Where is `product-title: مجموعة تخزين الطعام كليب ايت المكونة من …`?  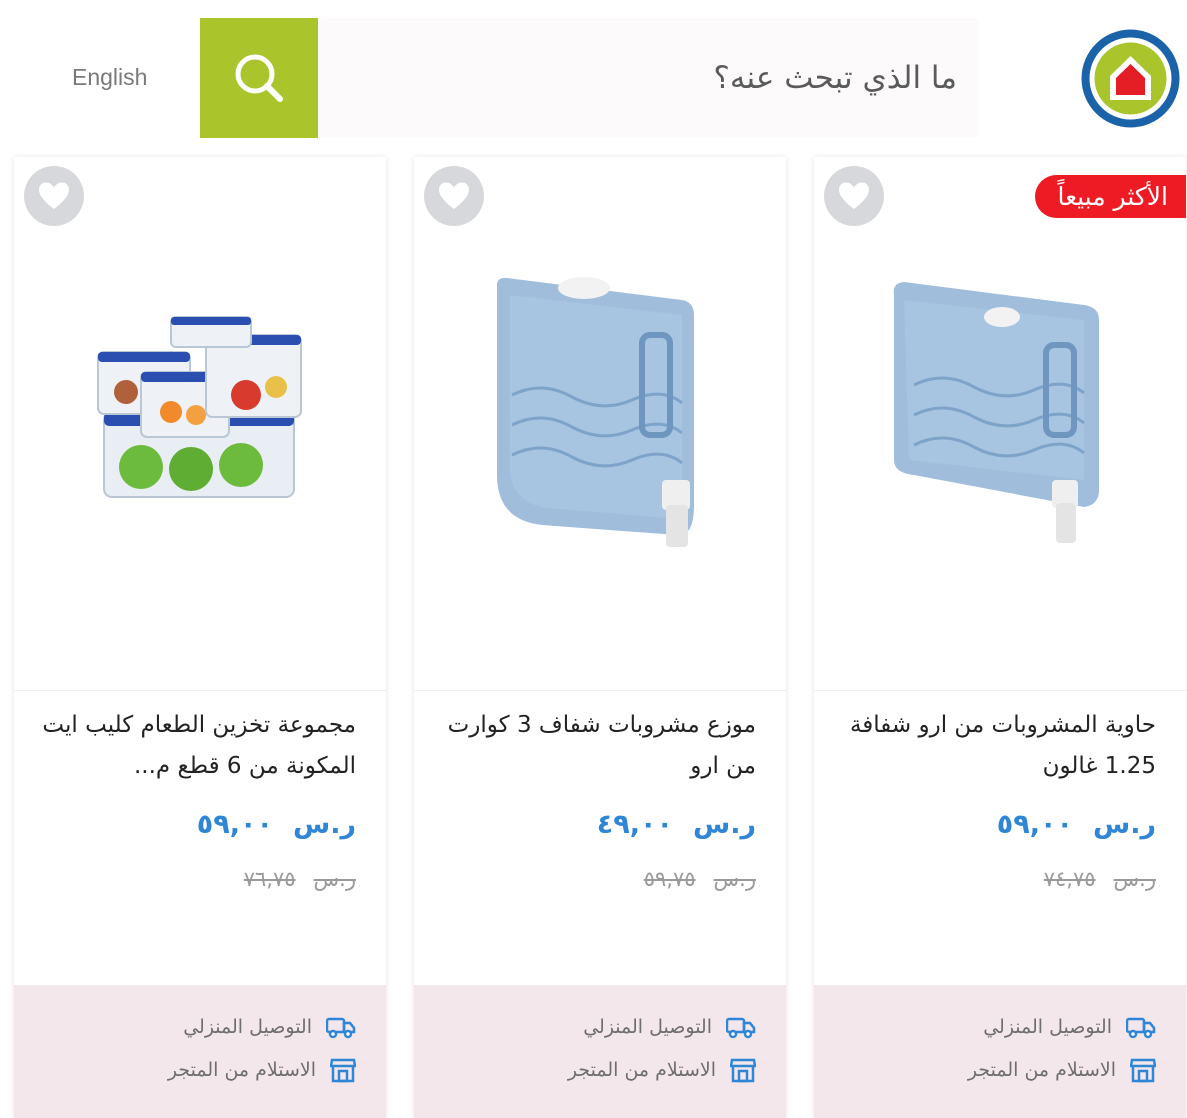 product-title: مجموعة تخزين الطعام كليب ايت المكونة من … is located at coordinates (196, 746).